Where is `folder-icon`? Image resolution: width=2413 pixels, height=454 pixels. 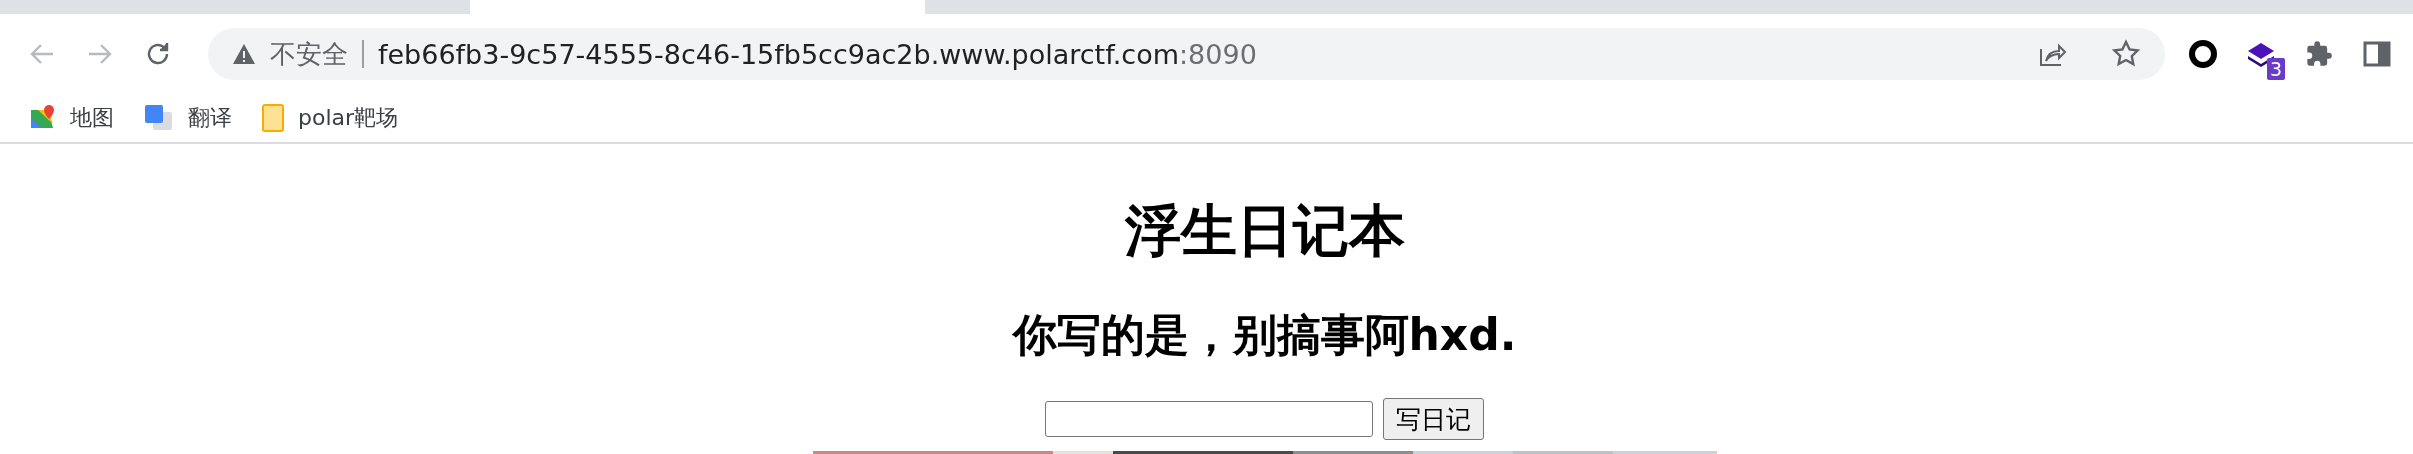 folder-icon is located at coordinates (273, 118).